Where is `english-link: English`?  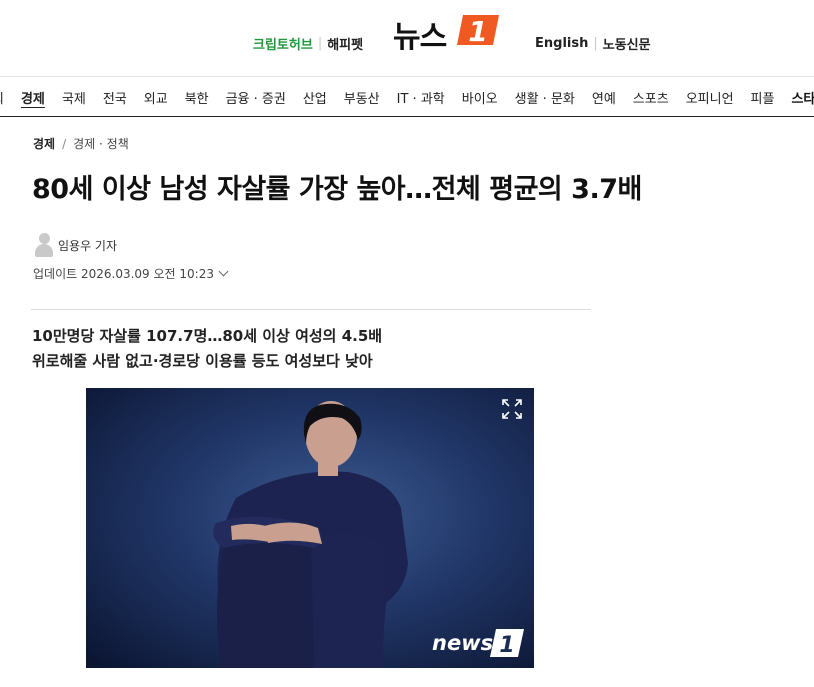
english-link: English is located at coordinates (561, 43).